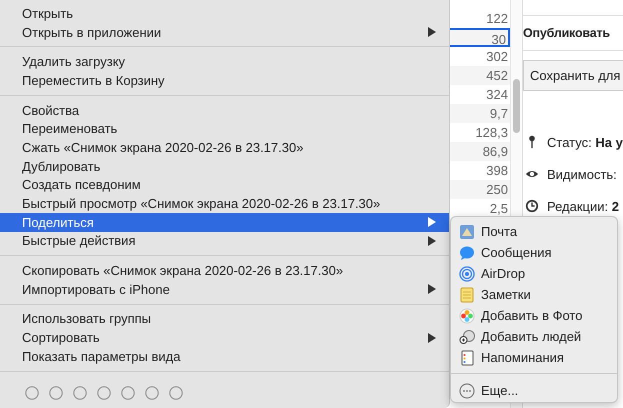 The image size is (623, 408). What do you see at coordinates (224, 222) in the screenshot?
I see `menu-item: Поделиться` at bounding box center [224, 222].